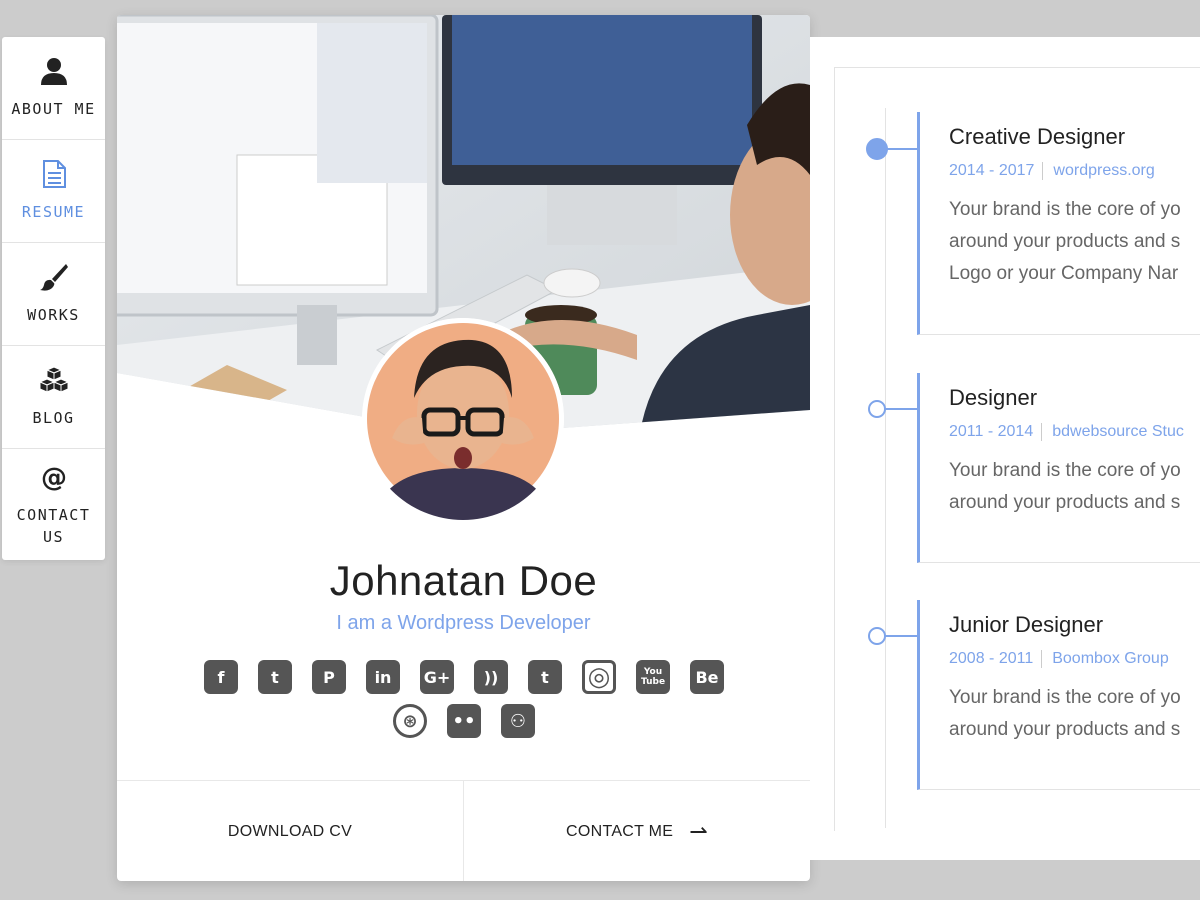  I want to click on download-cv-button: DOWNLOAD CV, so click(290, 831).